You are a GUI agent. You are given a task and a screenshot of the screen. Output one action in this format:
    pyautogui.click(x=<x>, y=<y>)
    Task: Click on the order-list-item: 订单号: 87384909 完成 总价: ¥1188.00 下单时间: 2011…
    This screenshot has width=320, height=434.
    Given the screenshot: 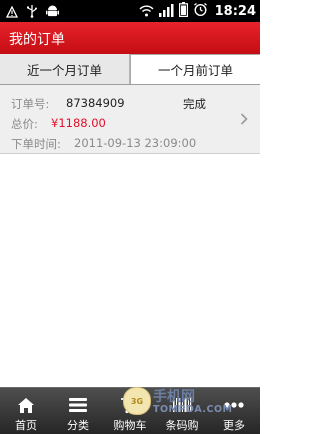 What is the action you would take?
    pyautogui.click(x=130, y=119)
    